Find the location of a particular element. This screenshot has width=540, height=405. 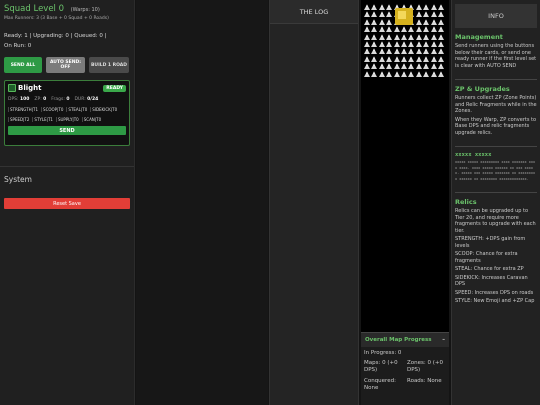

collapse-icon: – is located at coordinates (443, 340).